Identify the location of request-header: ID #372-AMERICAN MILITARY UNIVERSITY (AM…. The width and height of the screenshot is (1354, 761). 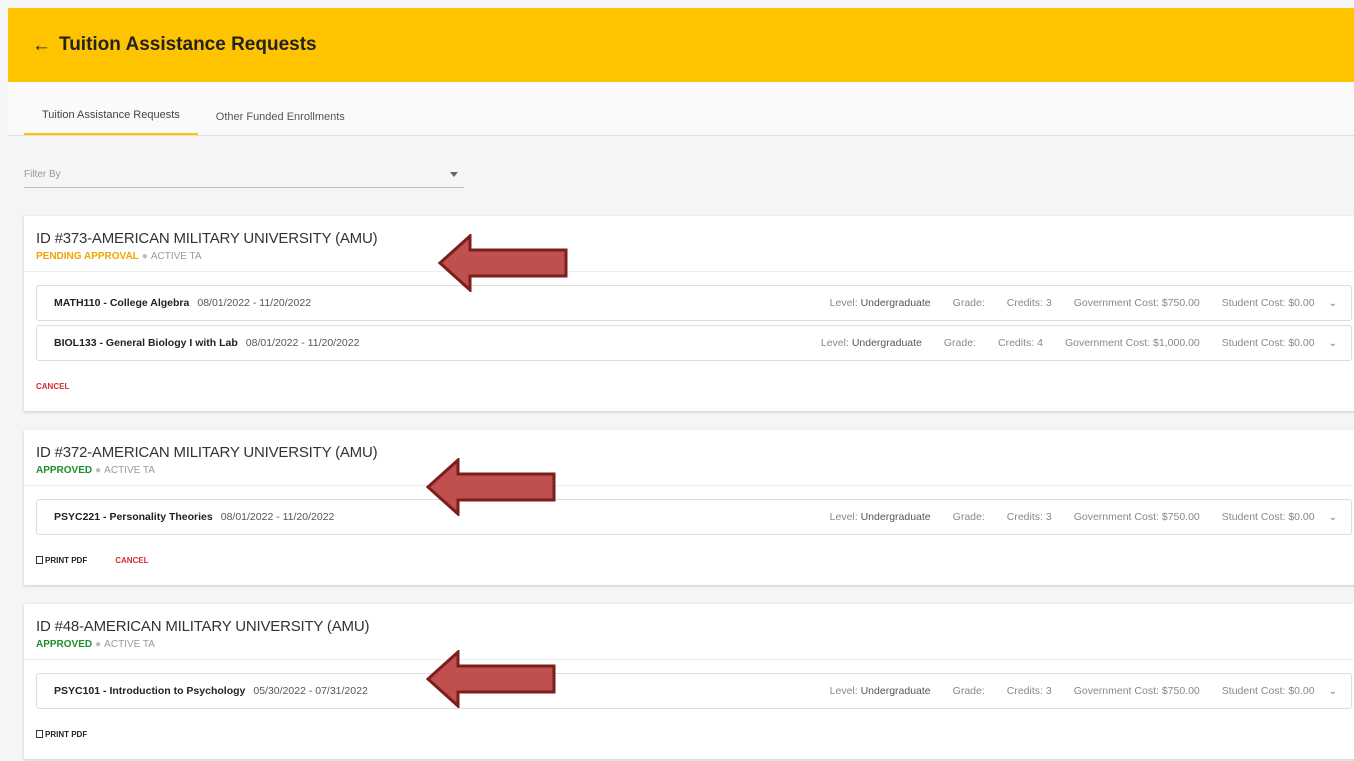
(689, 458).